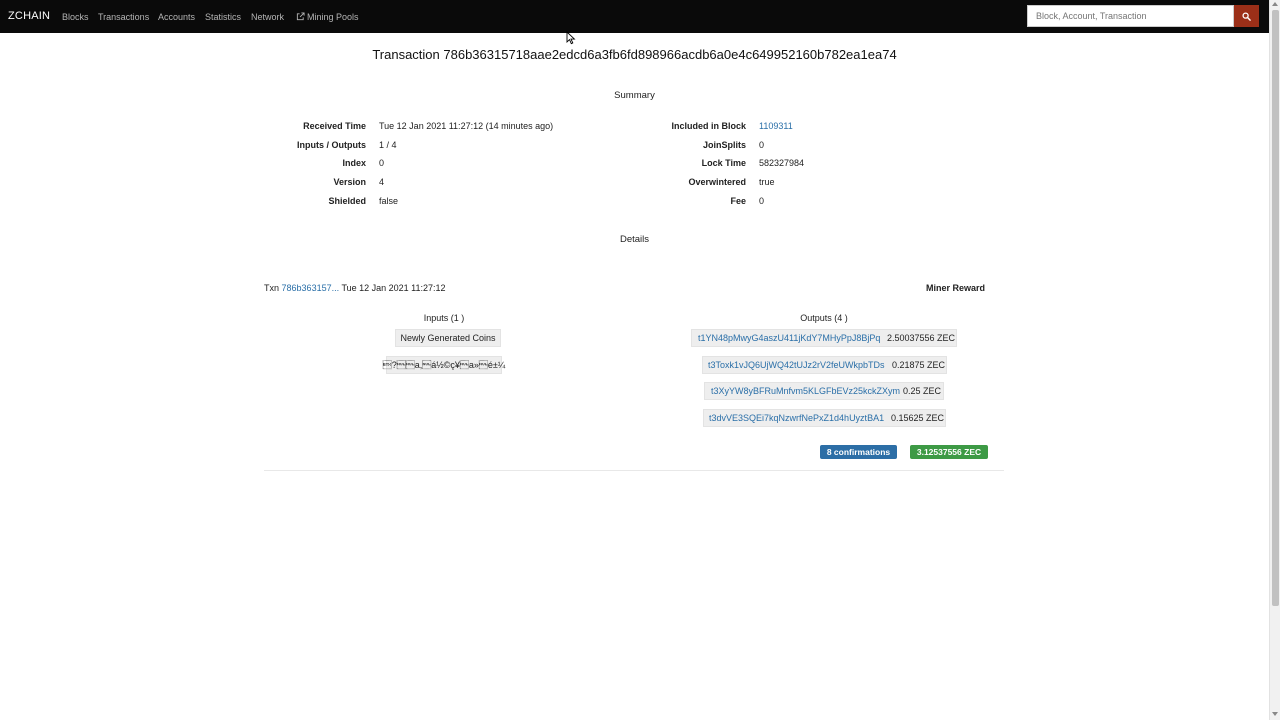  I want to click on fee-value: 0, so click(762, 201).